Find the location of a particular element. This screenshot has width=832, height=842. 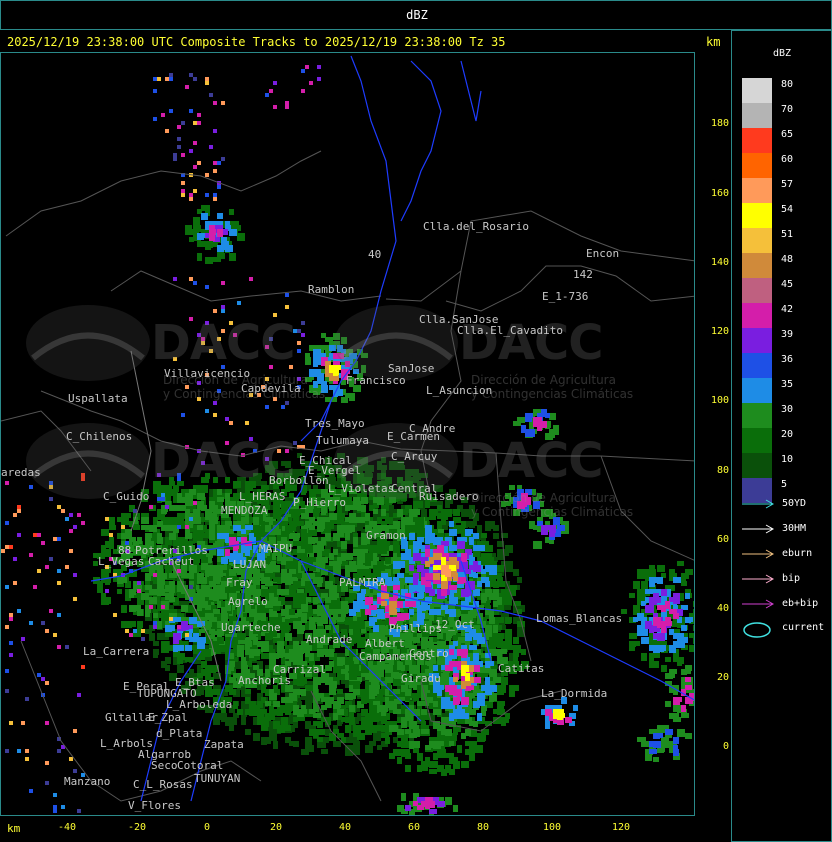

place-label: aredas is located at coordinates (21, 472).